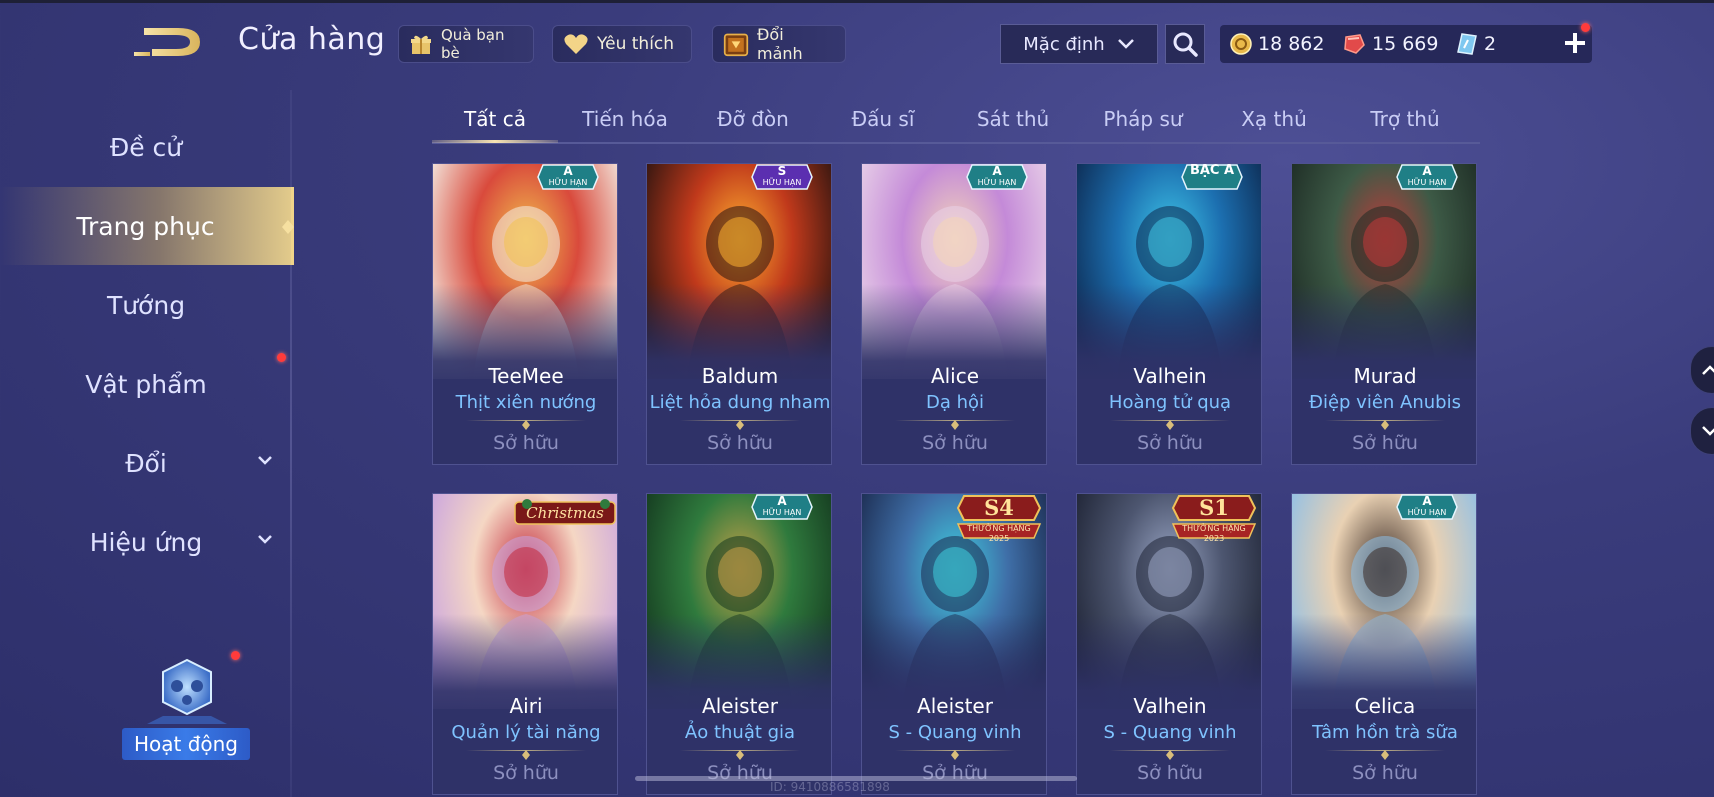 Image resolution: width=1714 pixels, height=797 pixels. I want to click on favorites-label: Yêu thích, so click(636, 44).